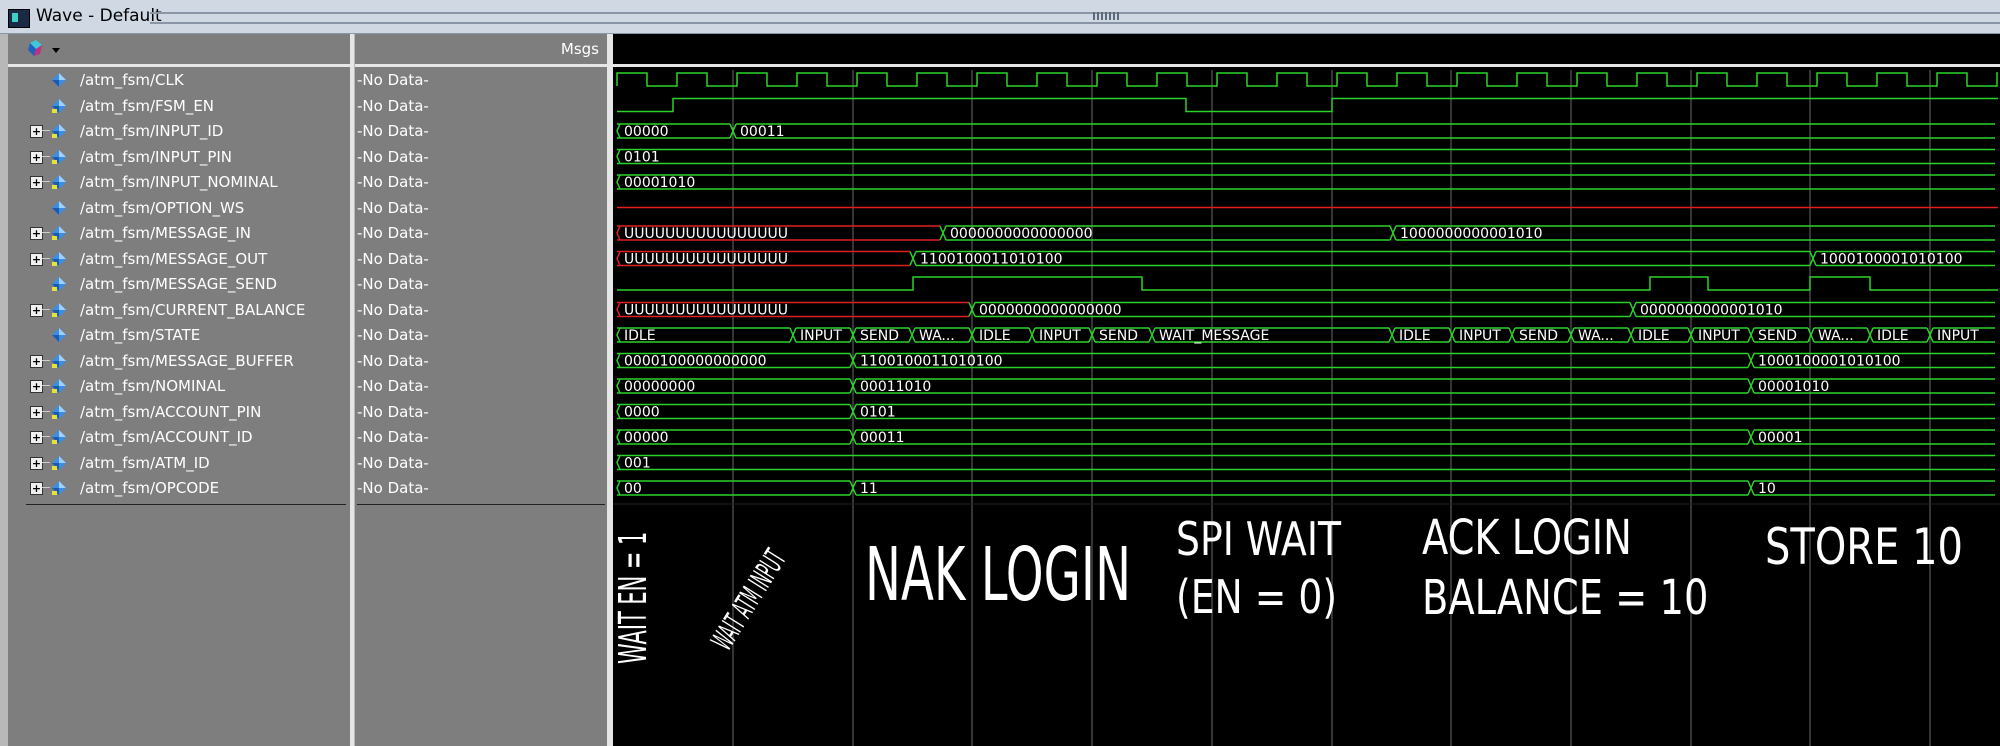 This screenshot has width=2000, height=746. Describe the element at coordinates (1259, 539) in the screenshot. I see `annotation-spi-wait: SPI WAIT` at that location.